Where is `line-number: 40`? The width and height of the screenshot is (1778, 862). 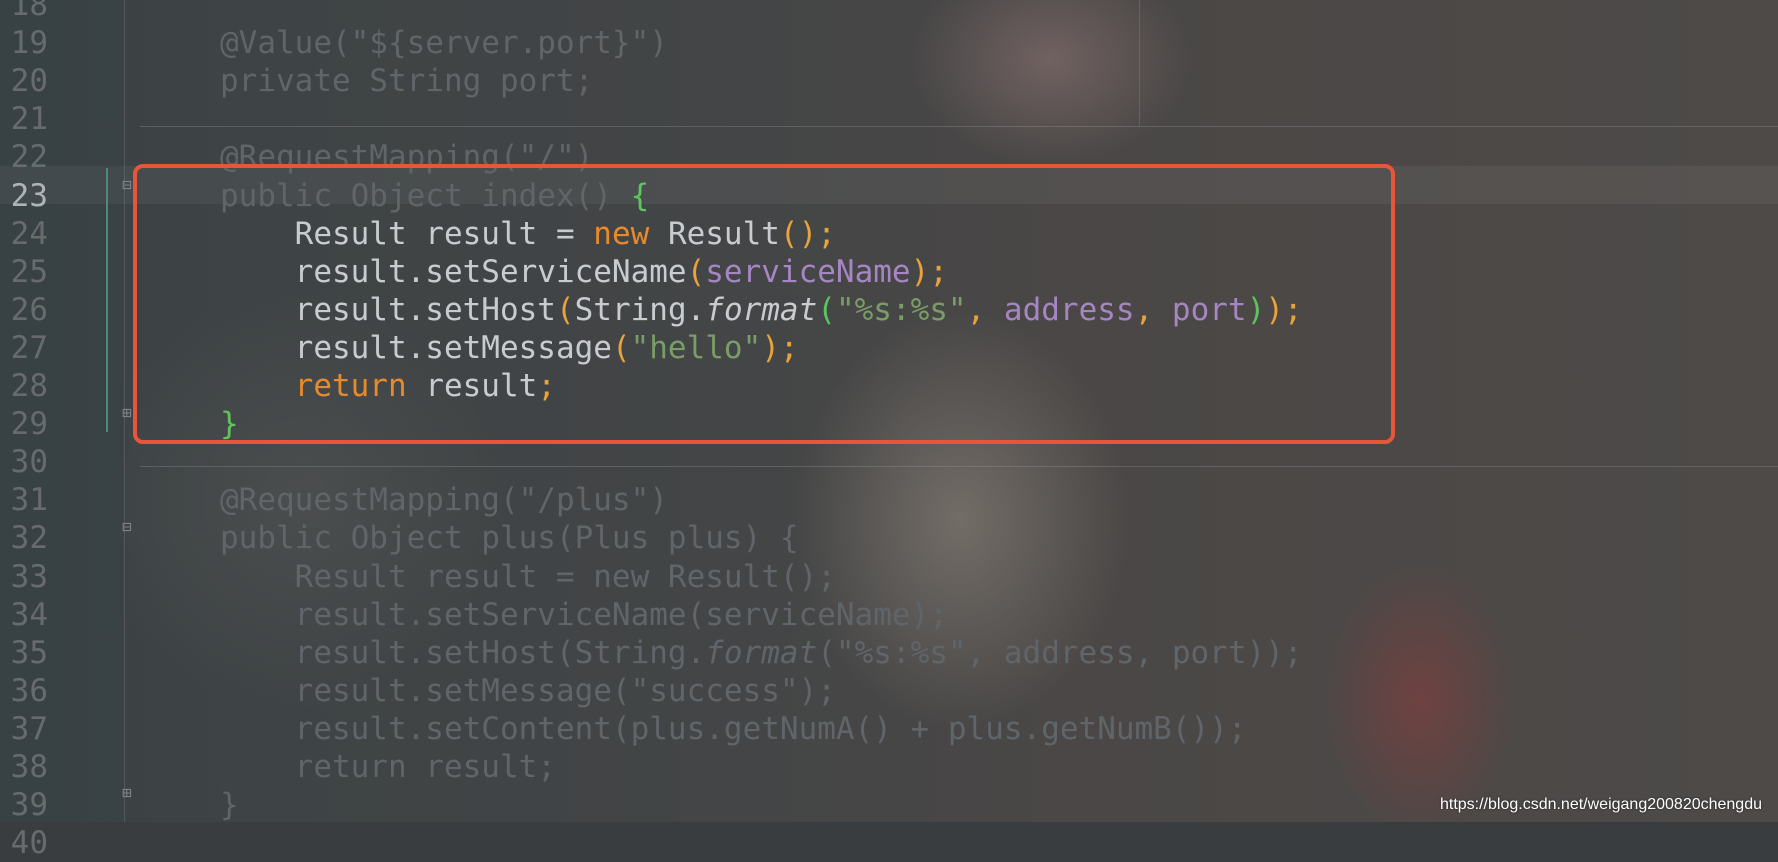
line-number: 40 is located at coordinates (29, 843).